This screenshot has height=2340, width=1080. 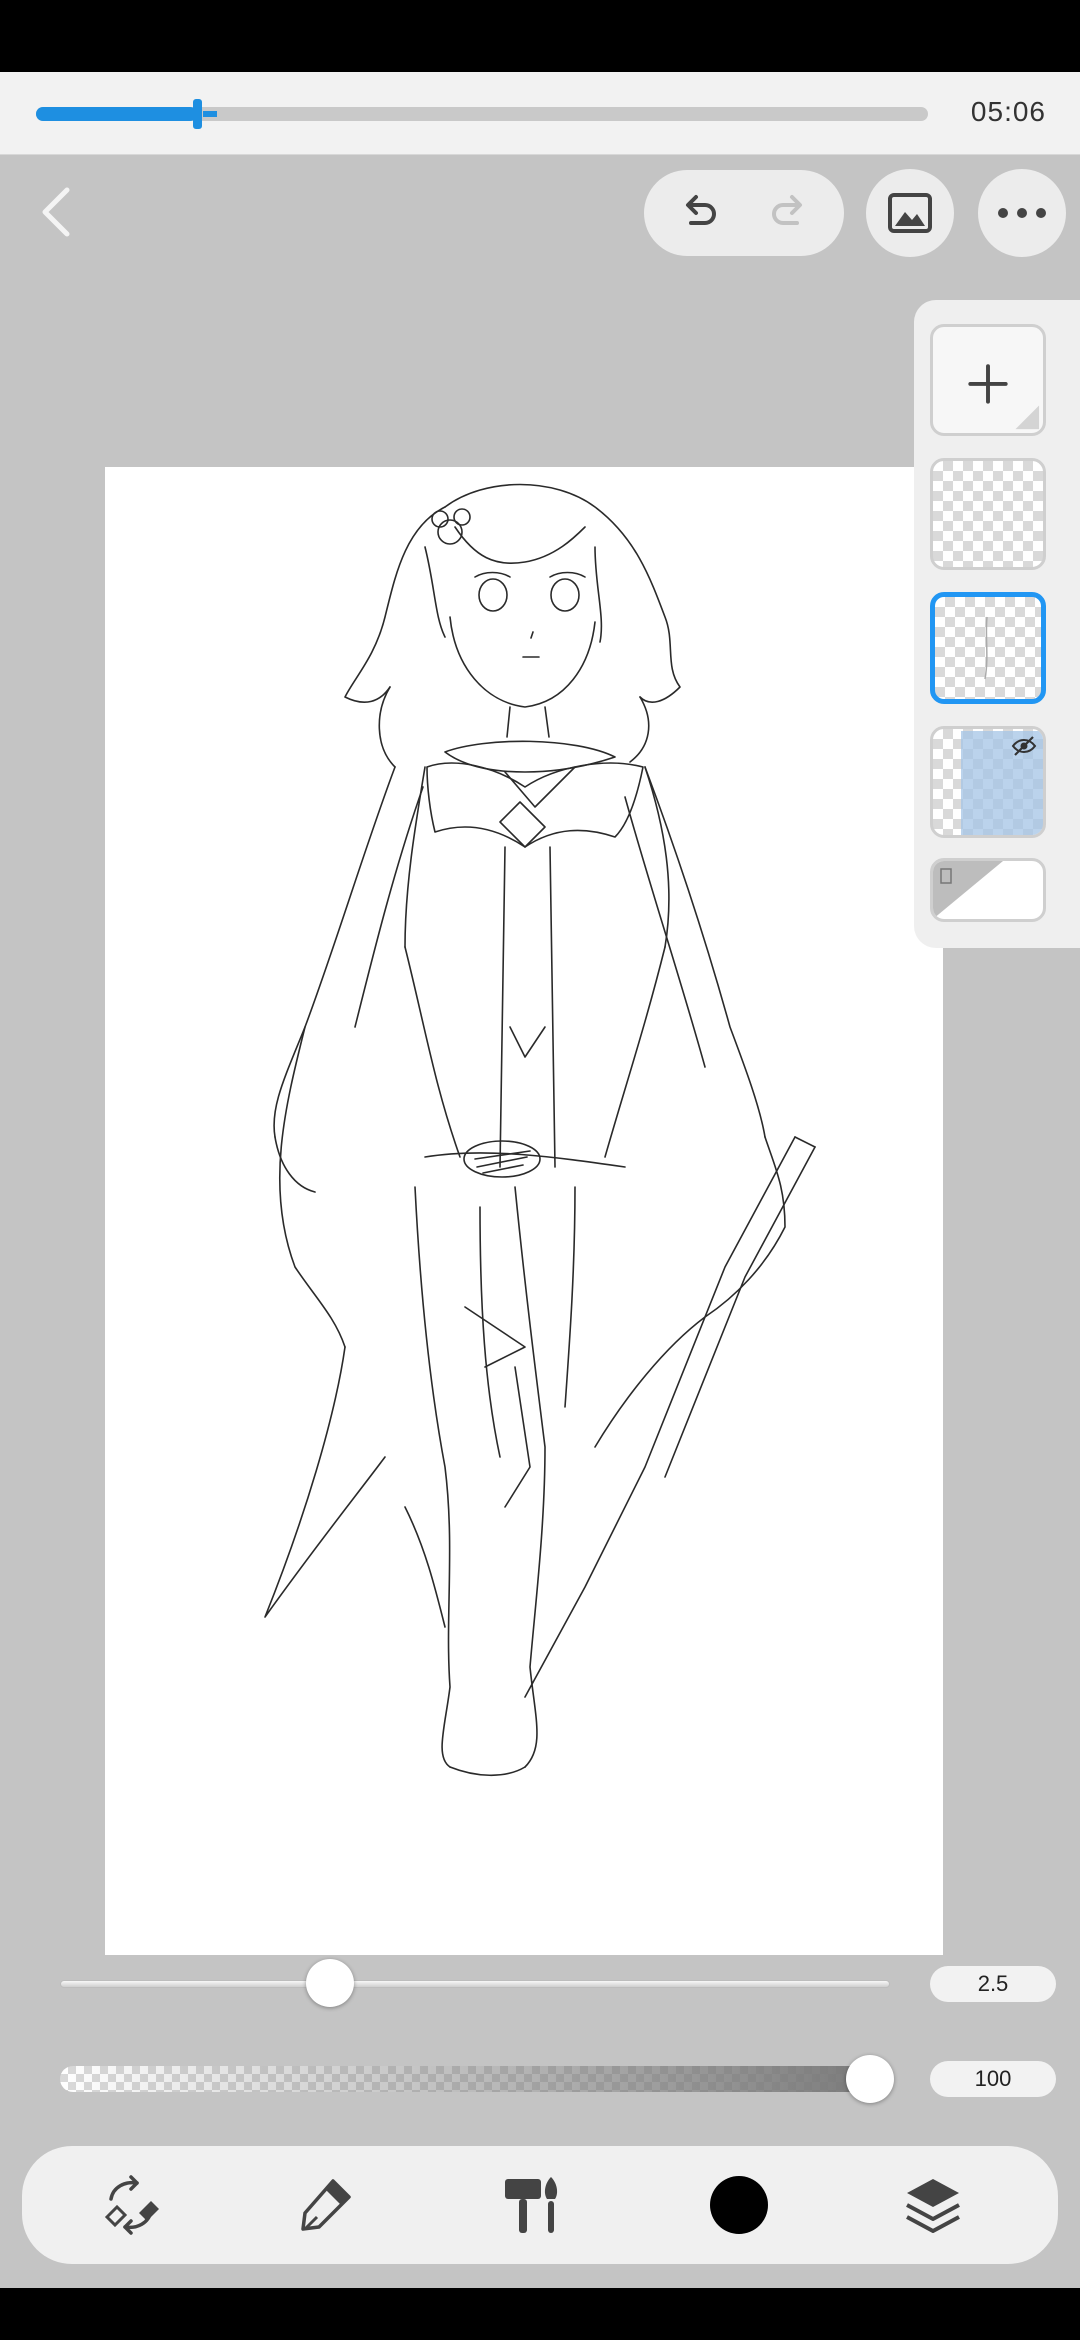 I want to click on undo-icon, so click(x=701, y=210).